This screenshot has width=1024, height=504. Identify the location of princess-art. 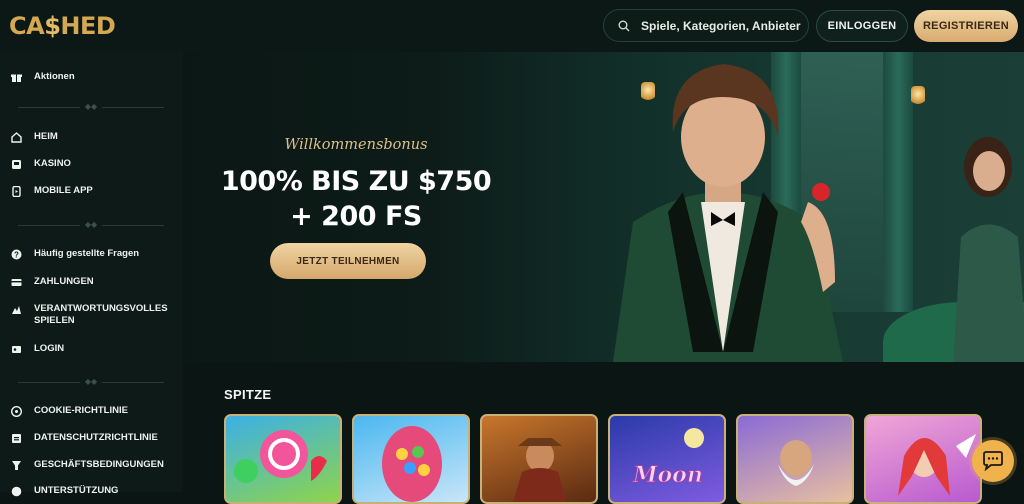
(937, 465).